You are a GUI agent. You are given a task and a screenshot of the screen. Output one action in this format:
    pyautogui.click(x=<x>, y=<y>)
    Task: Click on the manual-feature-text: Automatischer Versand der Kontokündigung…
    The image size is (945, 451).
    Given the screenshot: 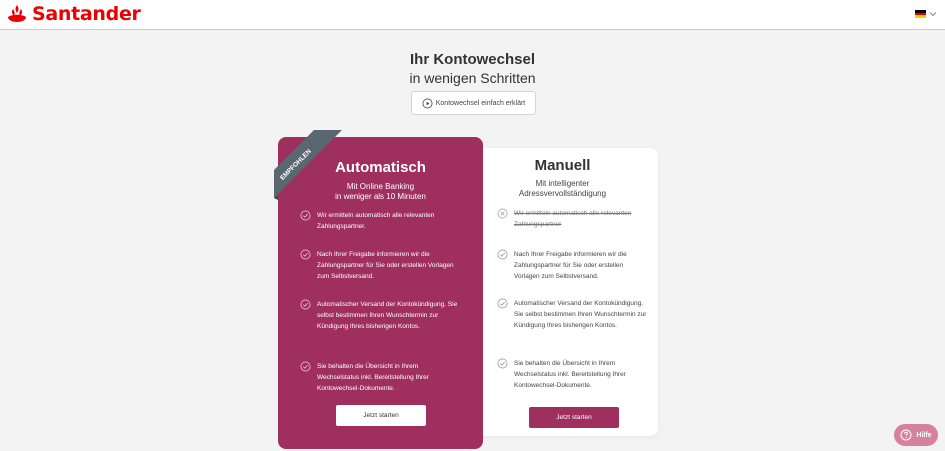 What is the action you would take?
    pyautogui.click(x=580, y=314)
    